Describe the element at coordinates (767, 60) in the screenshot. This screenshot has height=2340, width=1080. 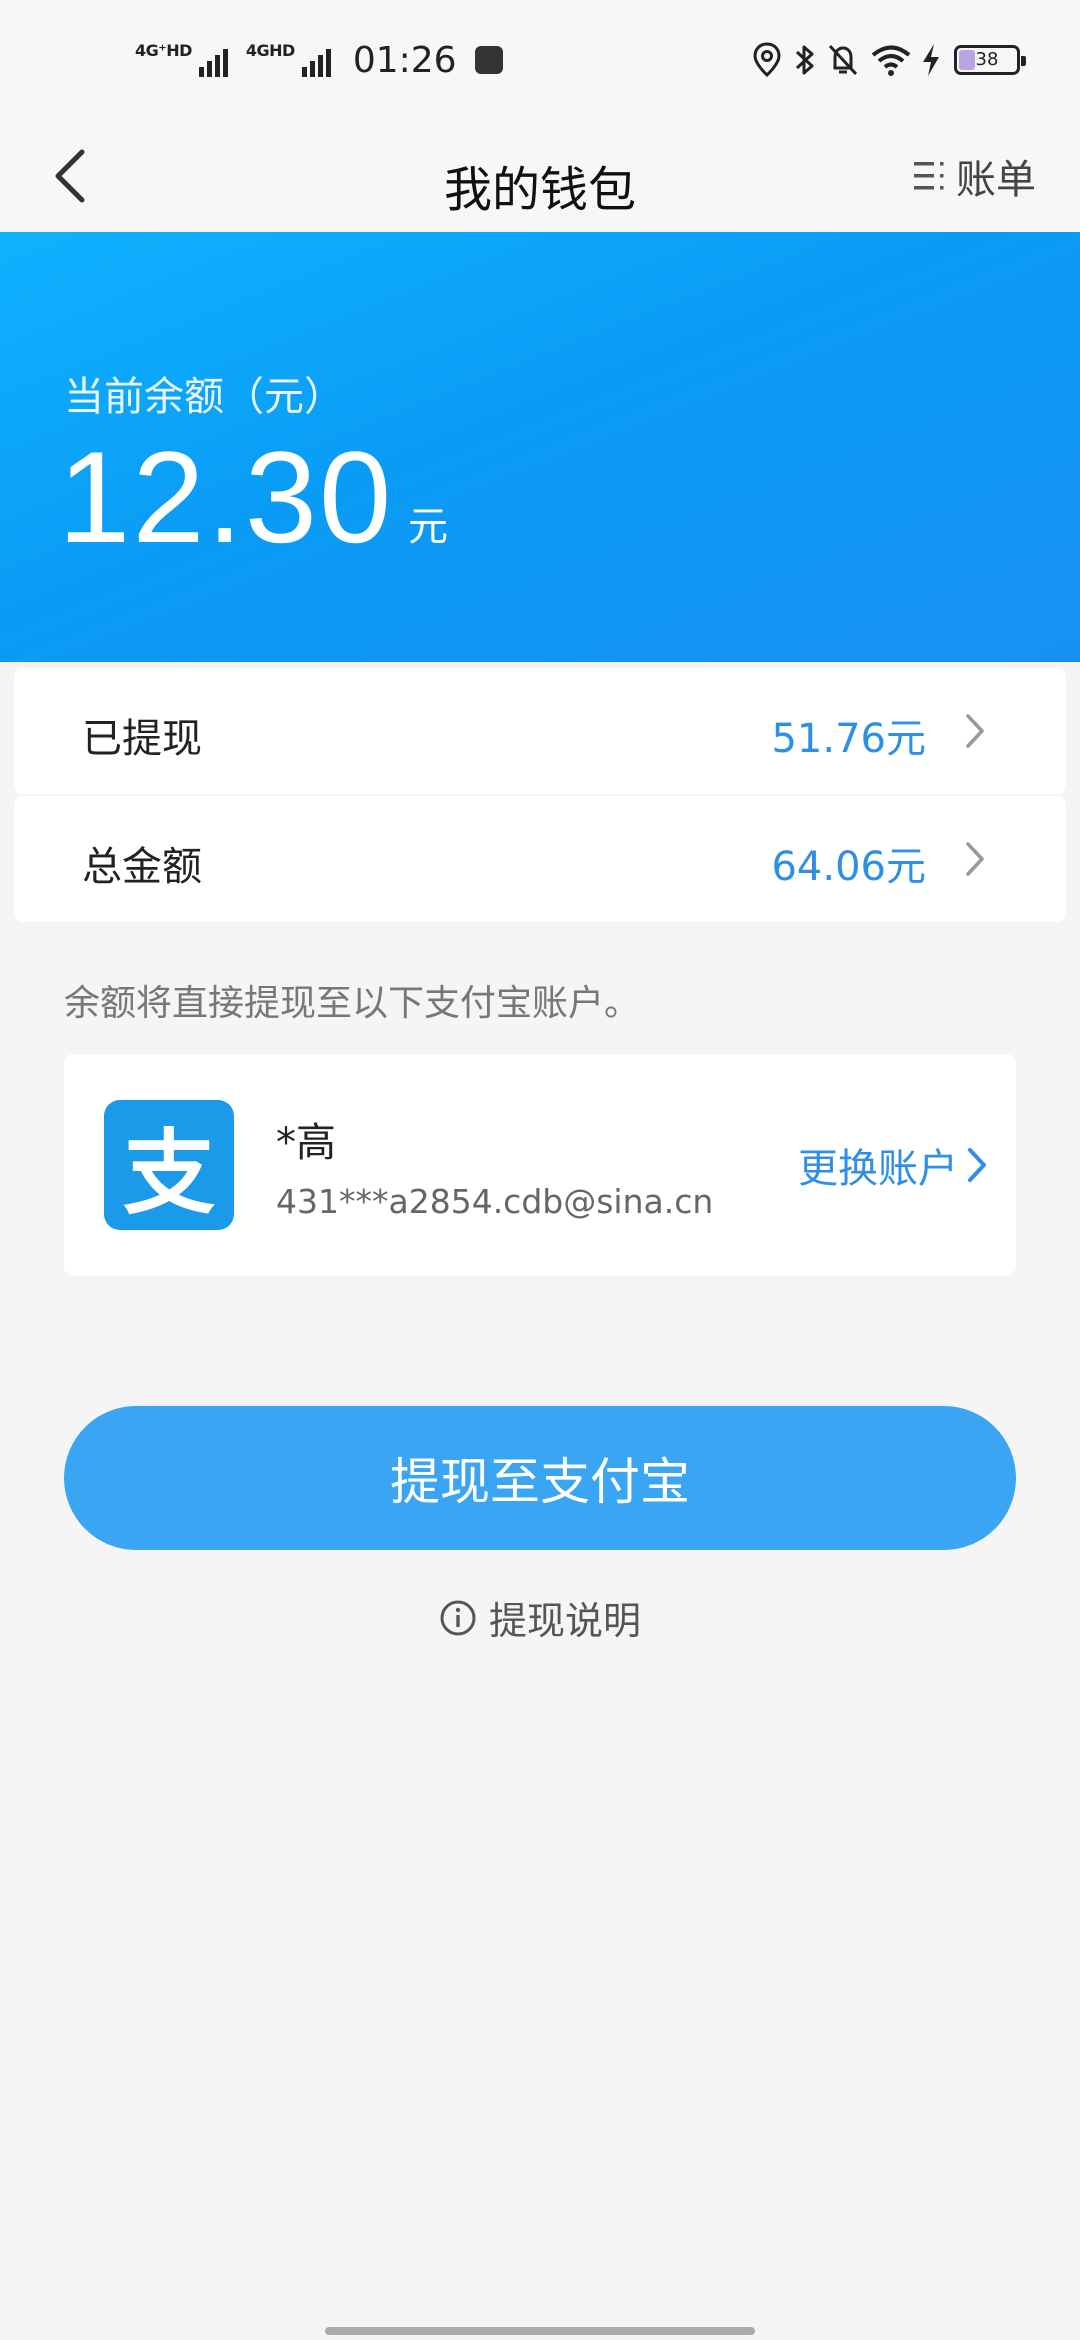
I see `location-icon` at that location.